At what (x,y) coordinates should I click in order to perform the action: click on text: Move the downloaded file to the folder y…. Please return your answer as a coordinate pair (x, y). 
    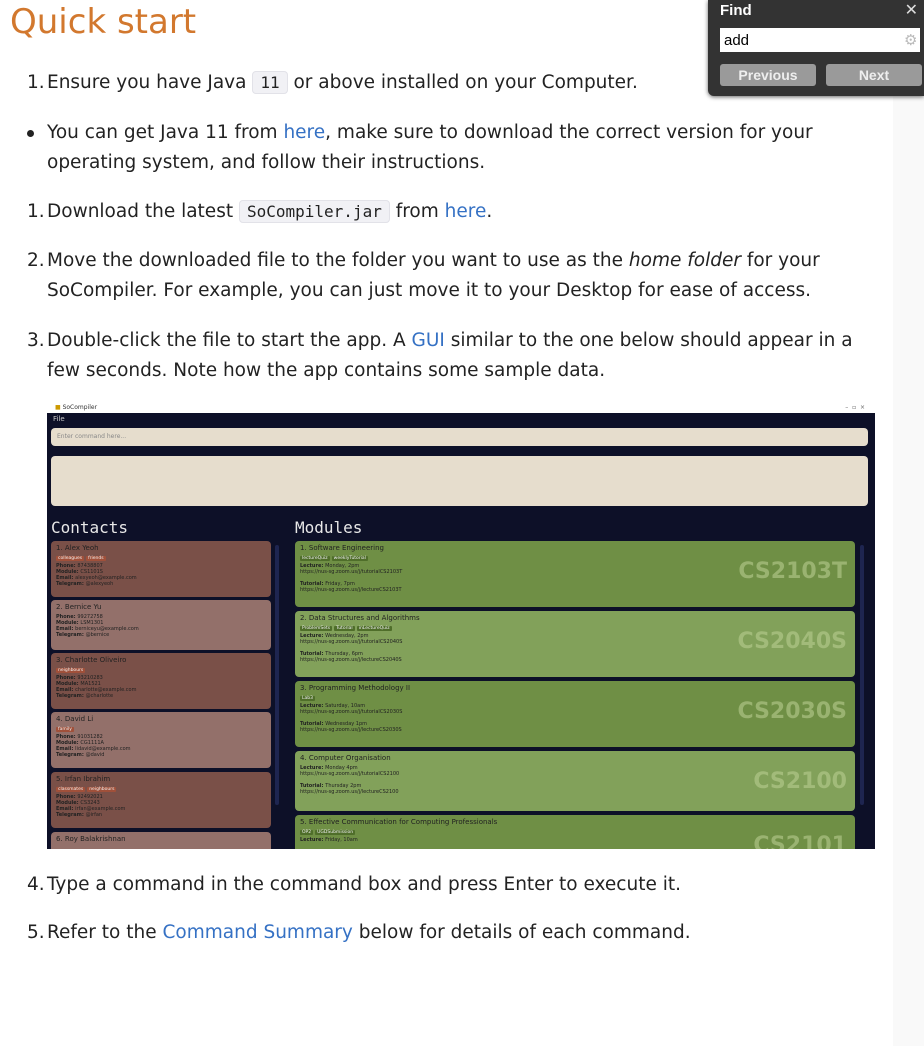
    Looking at the image, I should click on (338, 260).